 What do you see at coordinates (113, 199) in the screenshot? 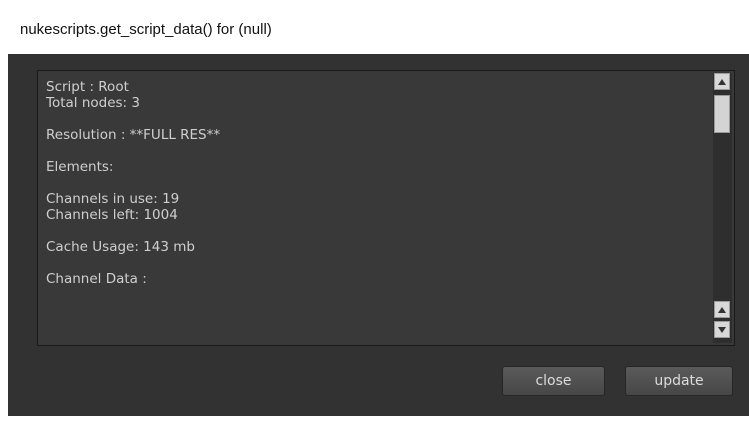
I see `text-line: Channels in use: 19` at bounding box center [113, 199].